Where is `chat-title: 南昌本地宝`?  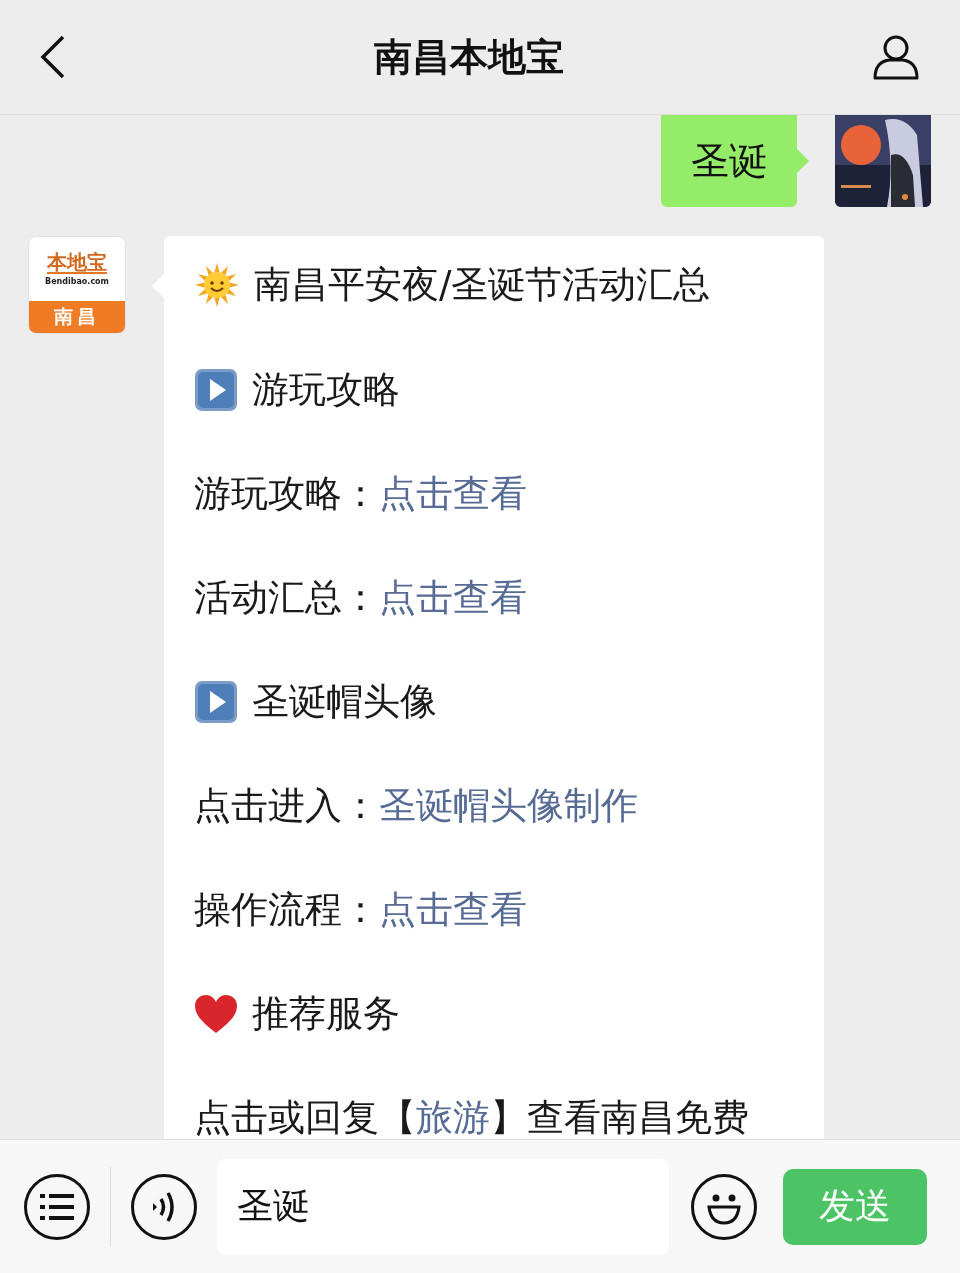 chat-title: 南昌本地宝 is located at coordinates (469, 57).